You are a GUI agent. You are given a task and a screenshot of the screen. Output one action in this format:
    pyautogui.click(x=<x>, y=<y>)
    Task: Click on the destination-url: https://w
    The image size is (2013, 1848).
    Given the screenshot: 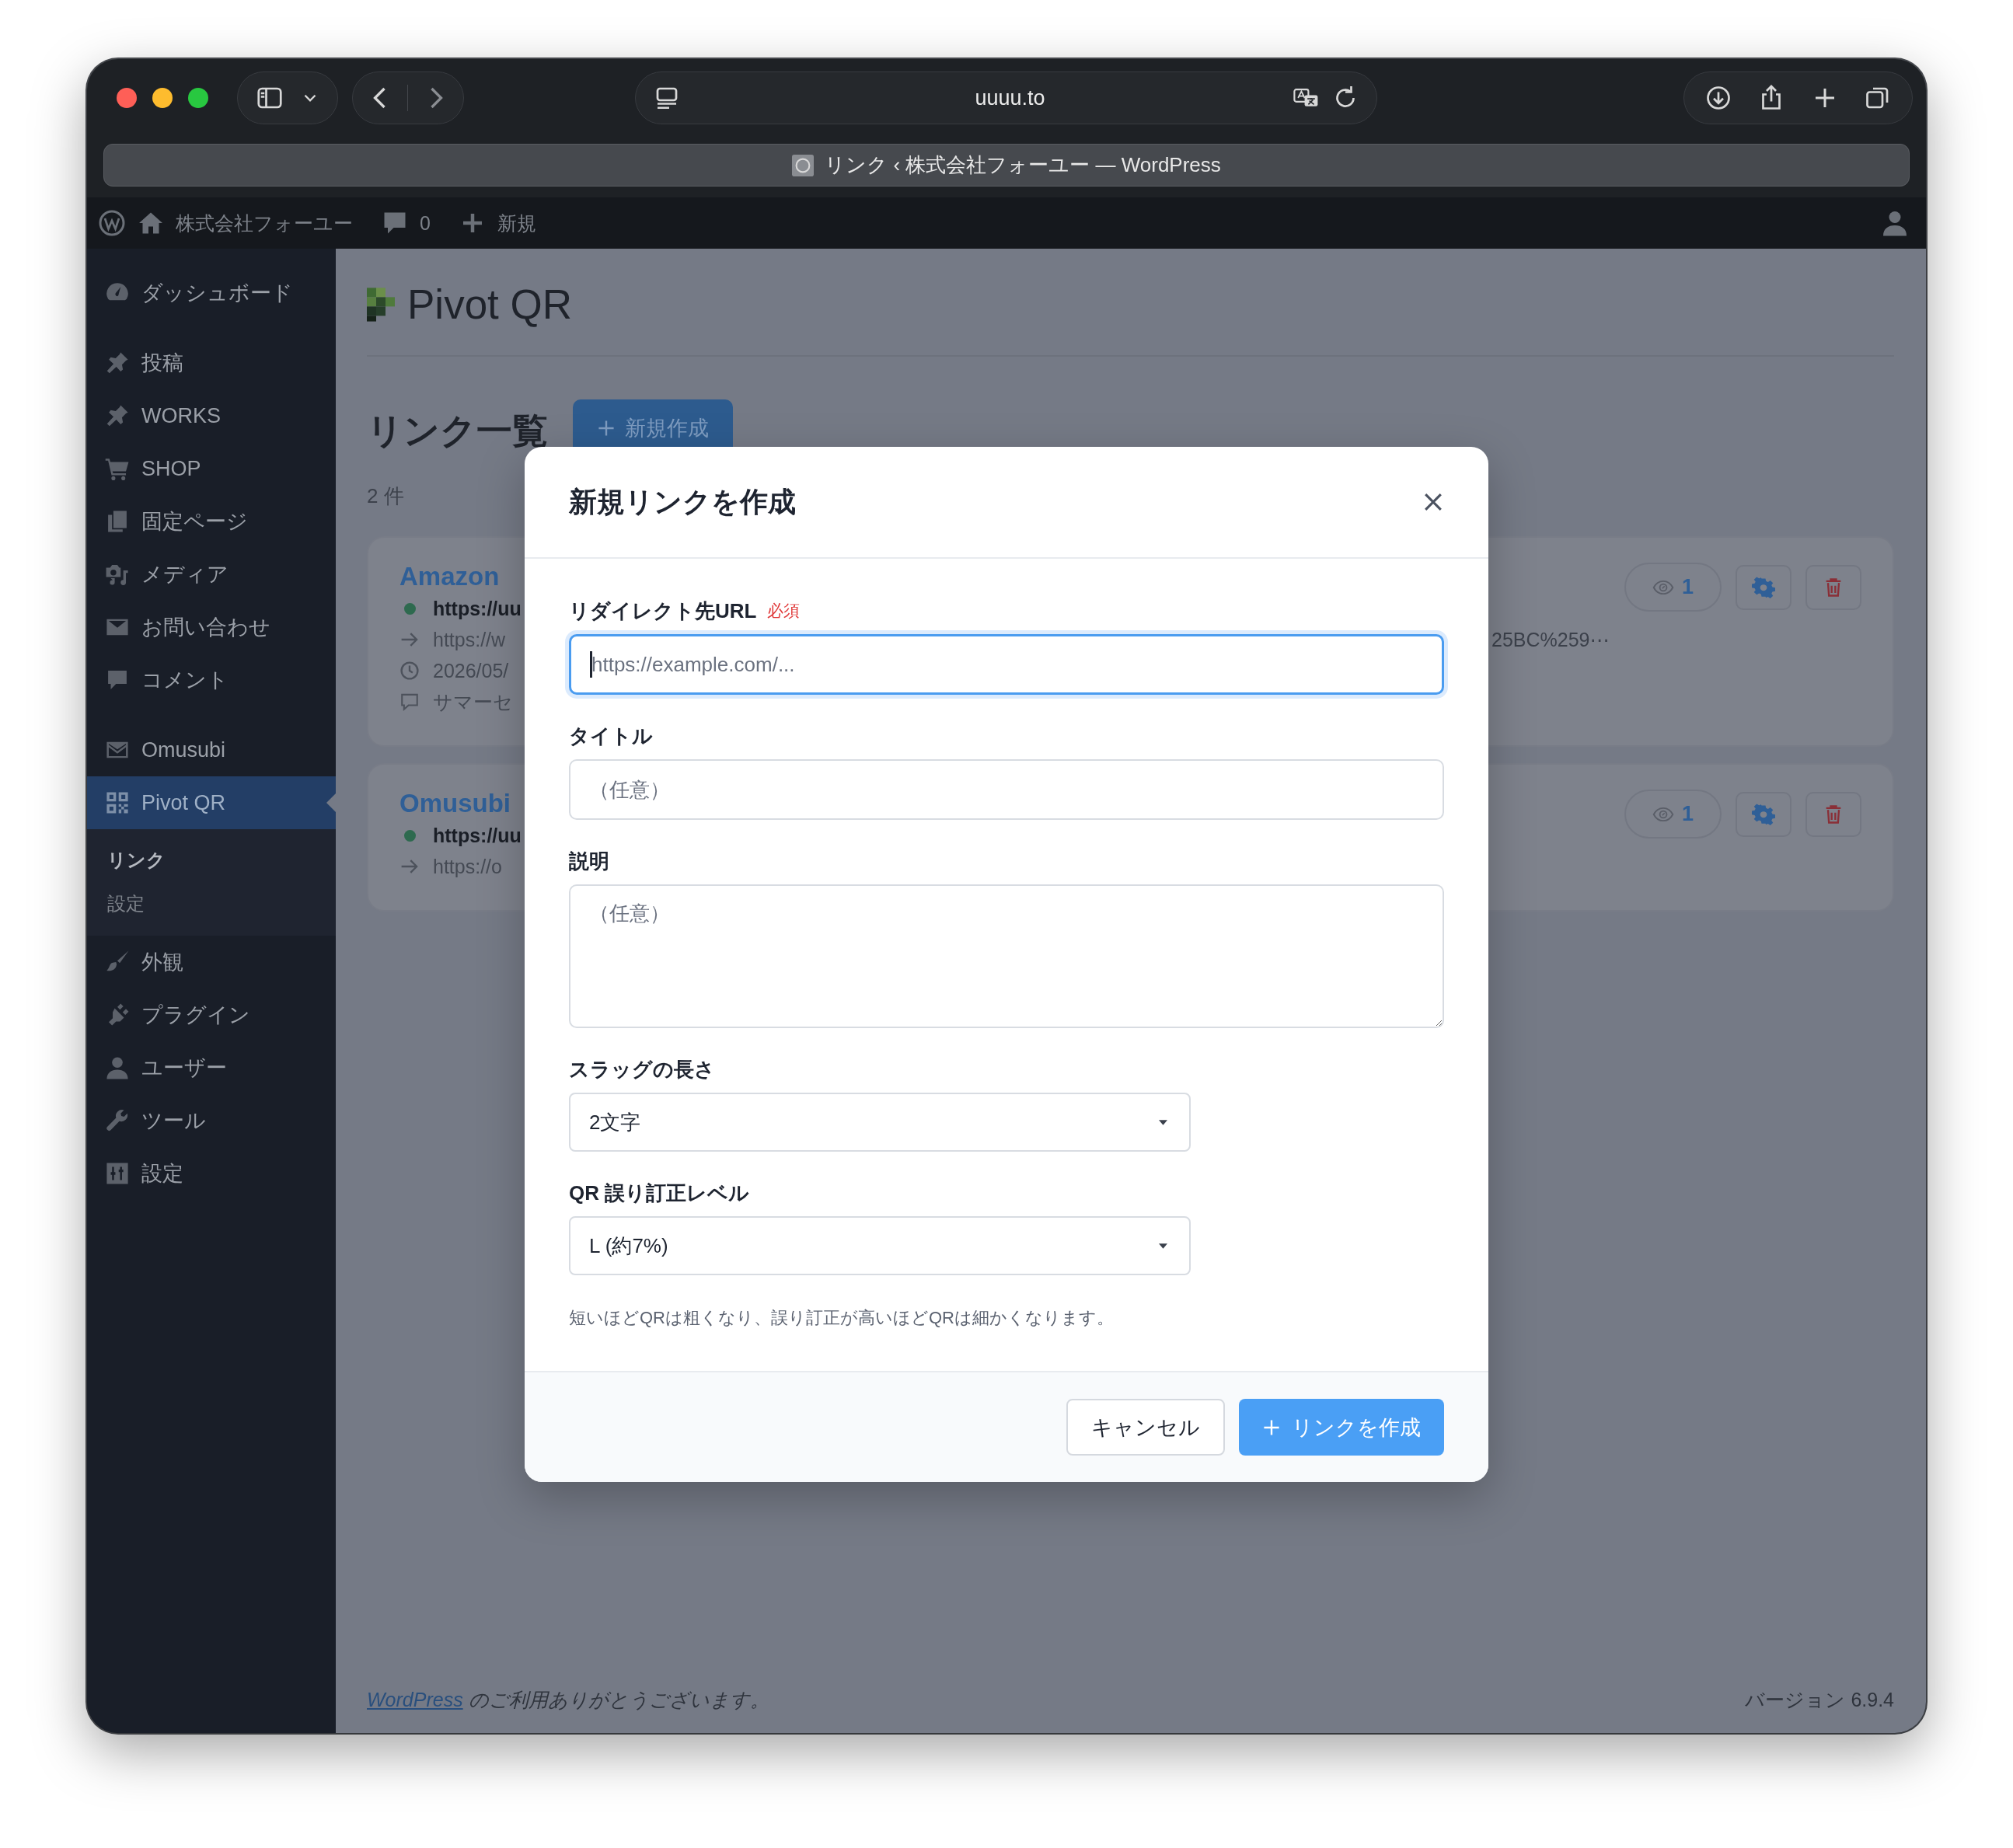 What is the action you would take?
    pyautogui.click(x=470, y=639)
    